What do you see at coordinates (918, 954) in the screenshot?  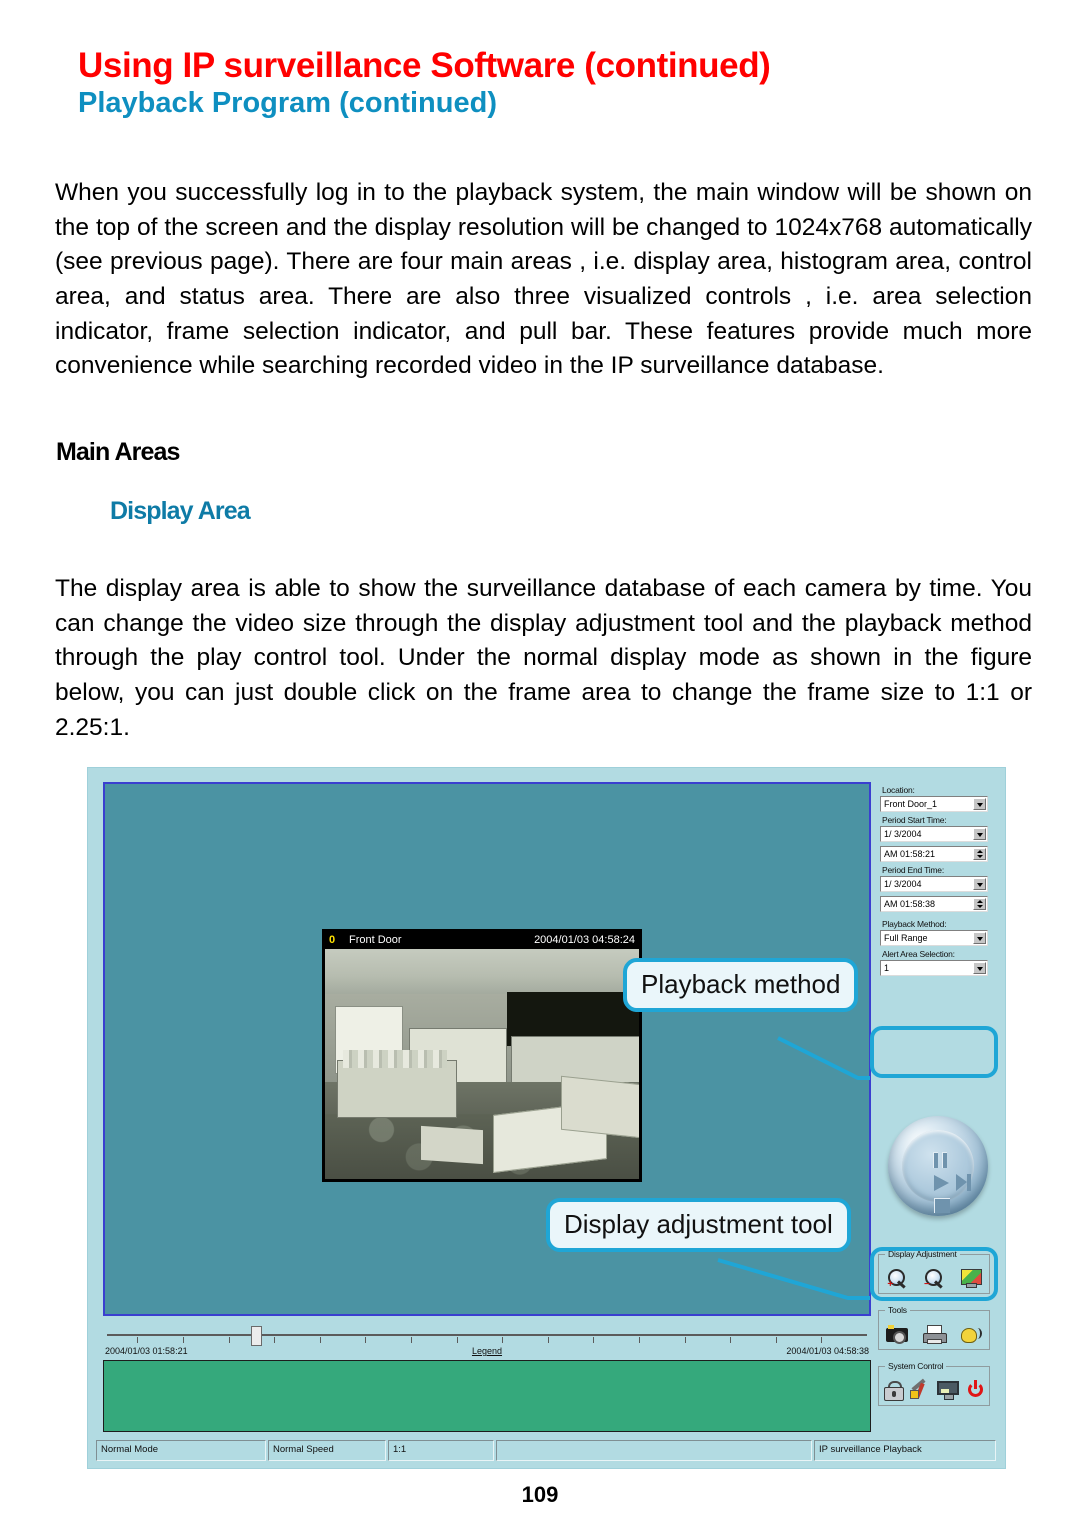 I see `alert-area-label: Alert Area Selection:` at bounding box center [918, 954].